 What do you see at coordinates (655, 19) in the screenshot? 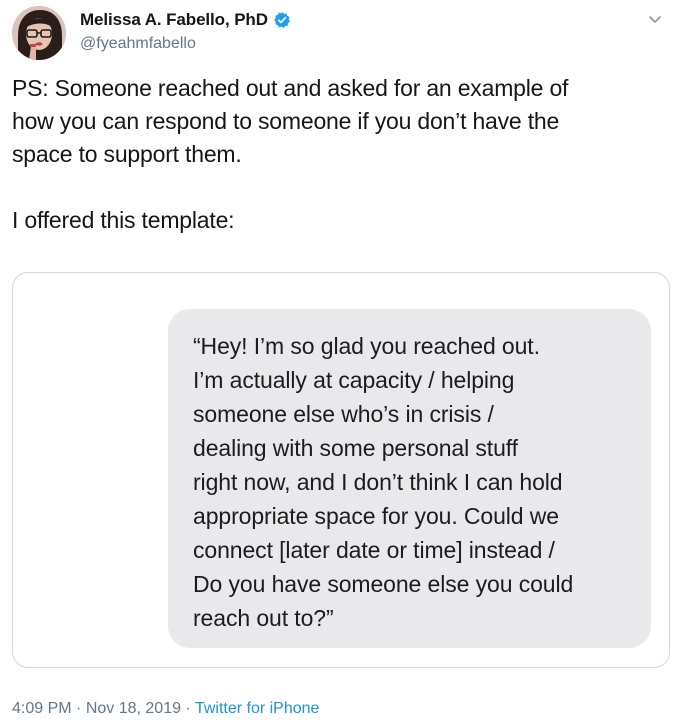
I see `chevron-down-icon` at bounding box center [655, 19].